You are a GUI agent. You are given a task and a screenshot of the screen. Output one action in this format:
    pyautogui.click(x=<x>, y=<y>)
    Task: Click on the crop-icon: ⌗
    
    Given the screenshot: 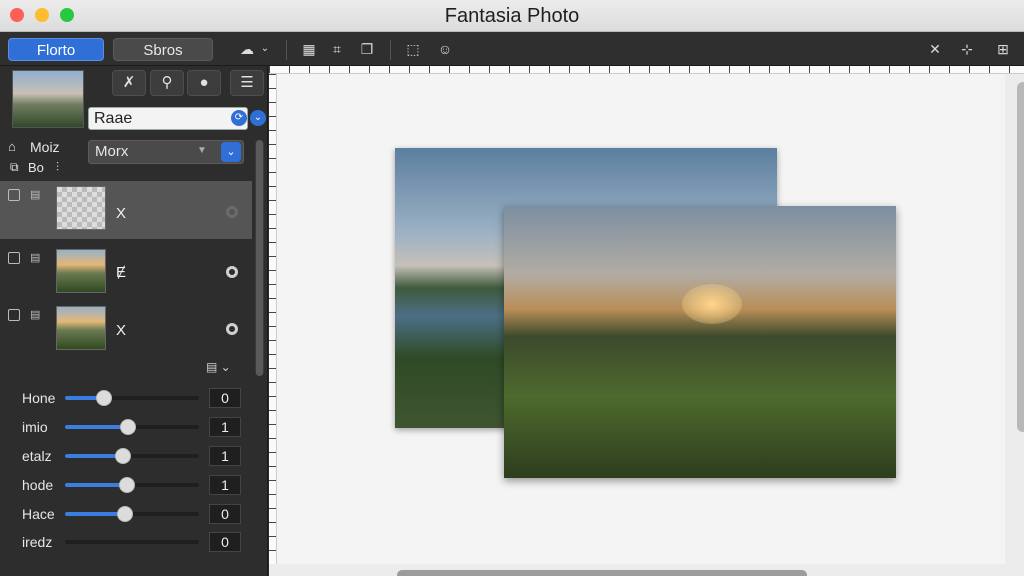 What is the action you would take?
    pyautogui.click(x=337, y=49)
    